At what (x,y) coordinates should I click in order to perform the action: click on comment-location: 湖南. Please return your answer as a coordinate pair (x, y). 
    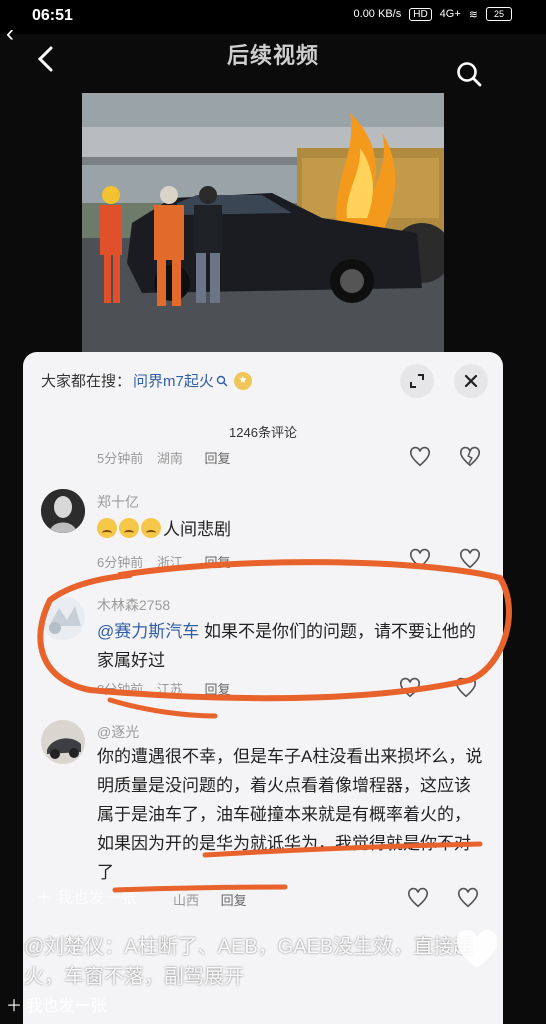
    Looking at the image, I should click on (169, 458).